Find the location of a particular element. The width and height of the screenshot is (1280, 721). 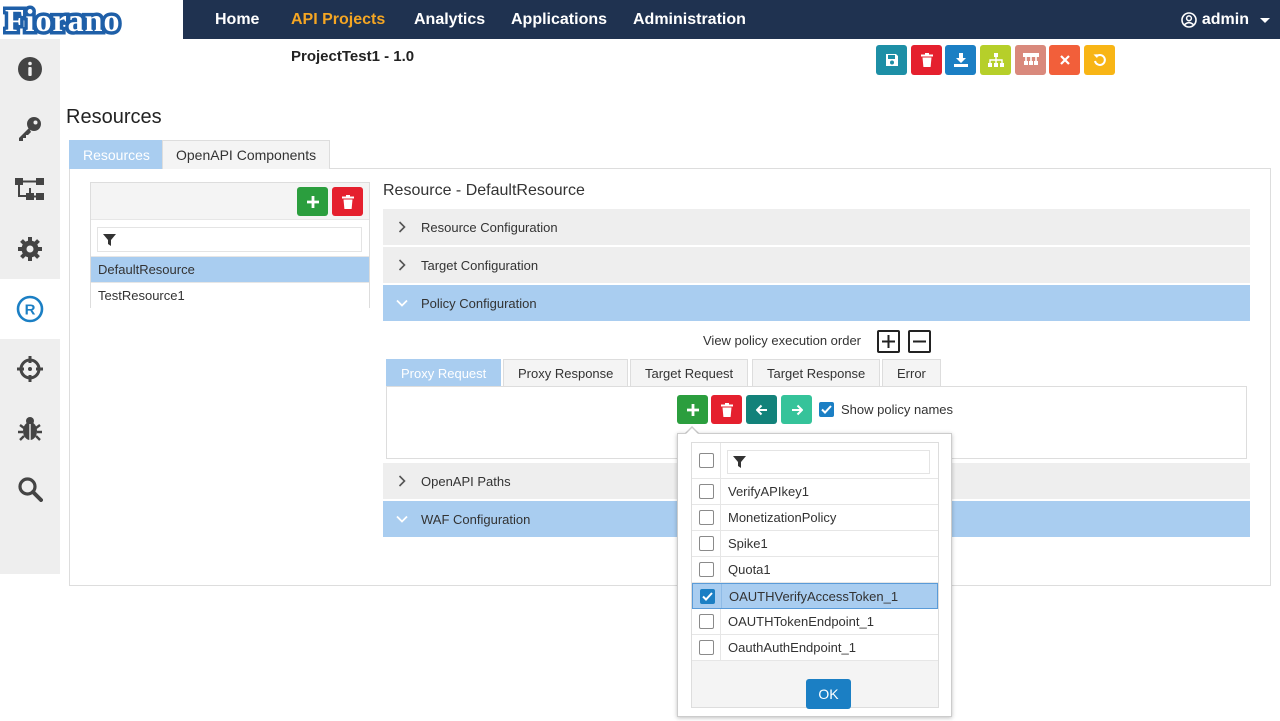

resource-list: DefaultResource TestResource1 is located at coordinates (230, 245).